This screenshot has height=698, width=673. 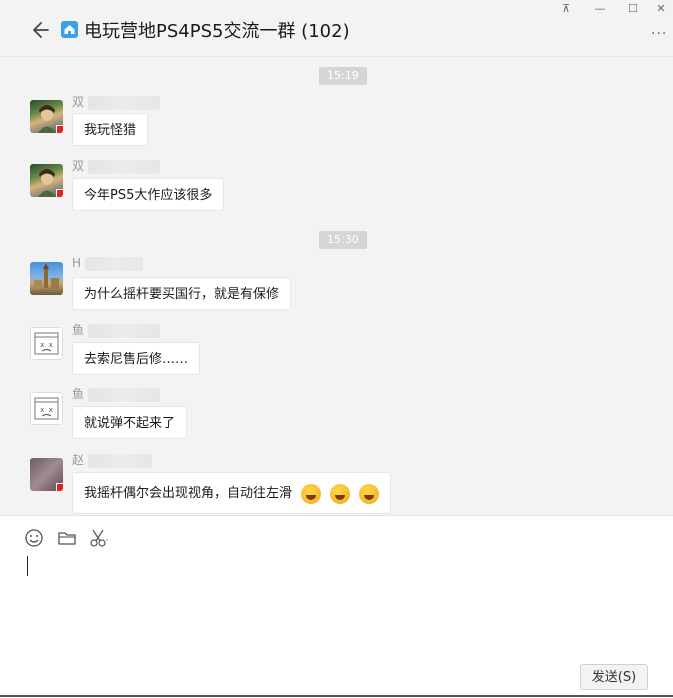 What do you see at coordinates (110, 129) in the screenshot?
I see `message-bubble: 我玩怪猎` at bounding box center [110, 129].